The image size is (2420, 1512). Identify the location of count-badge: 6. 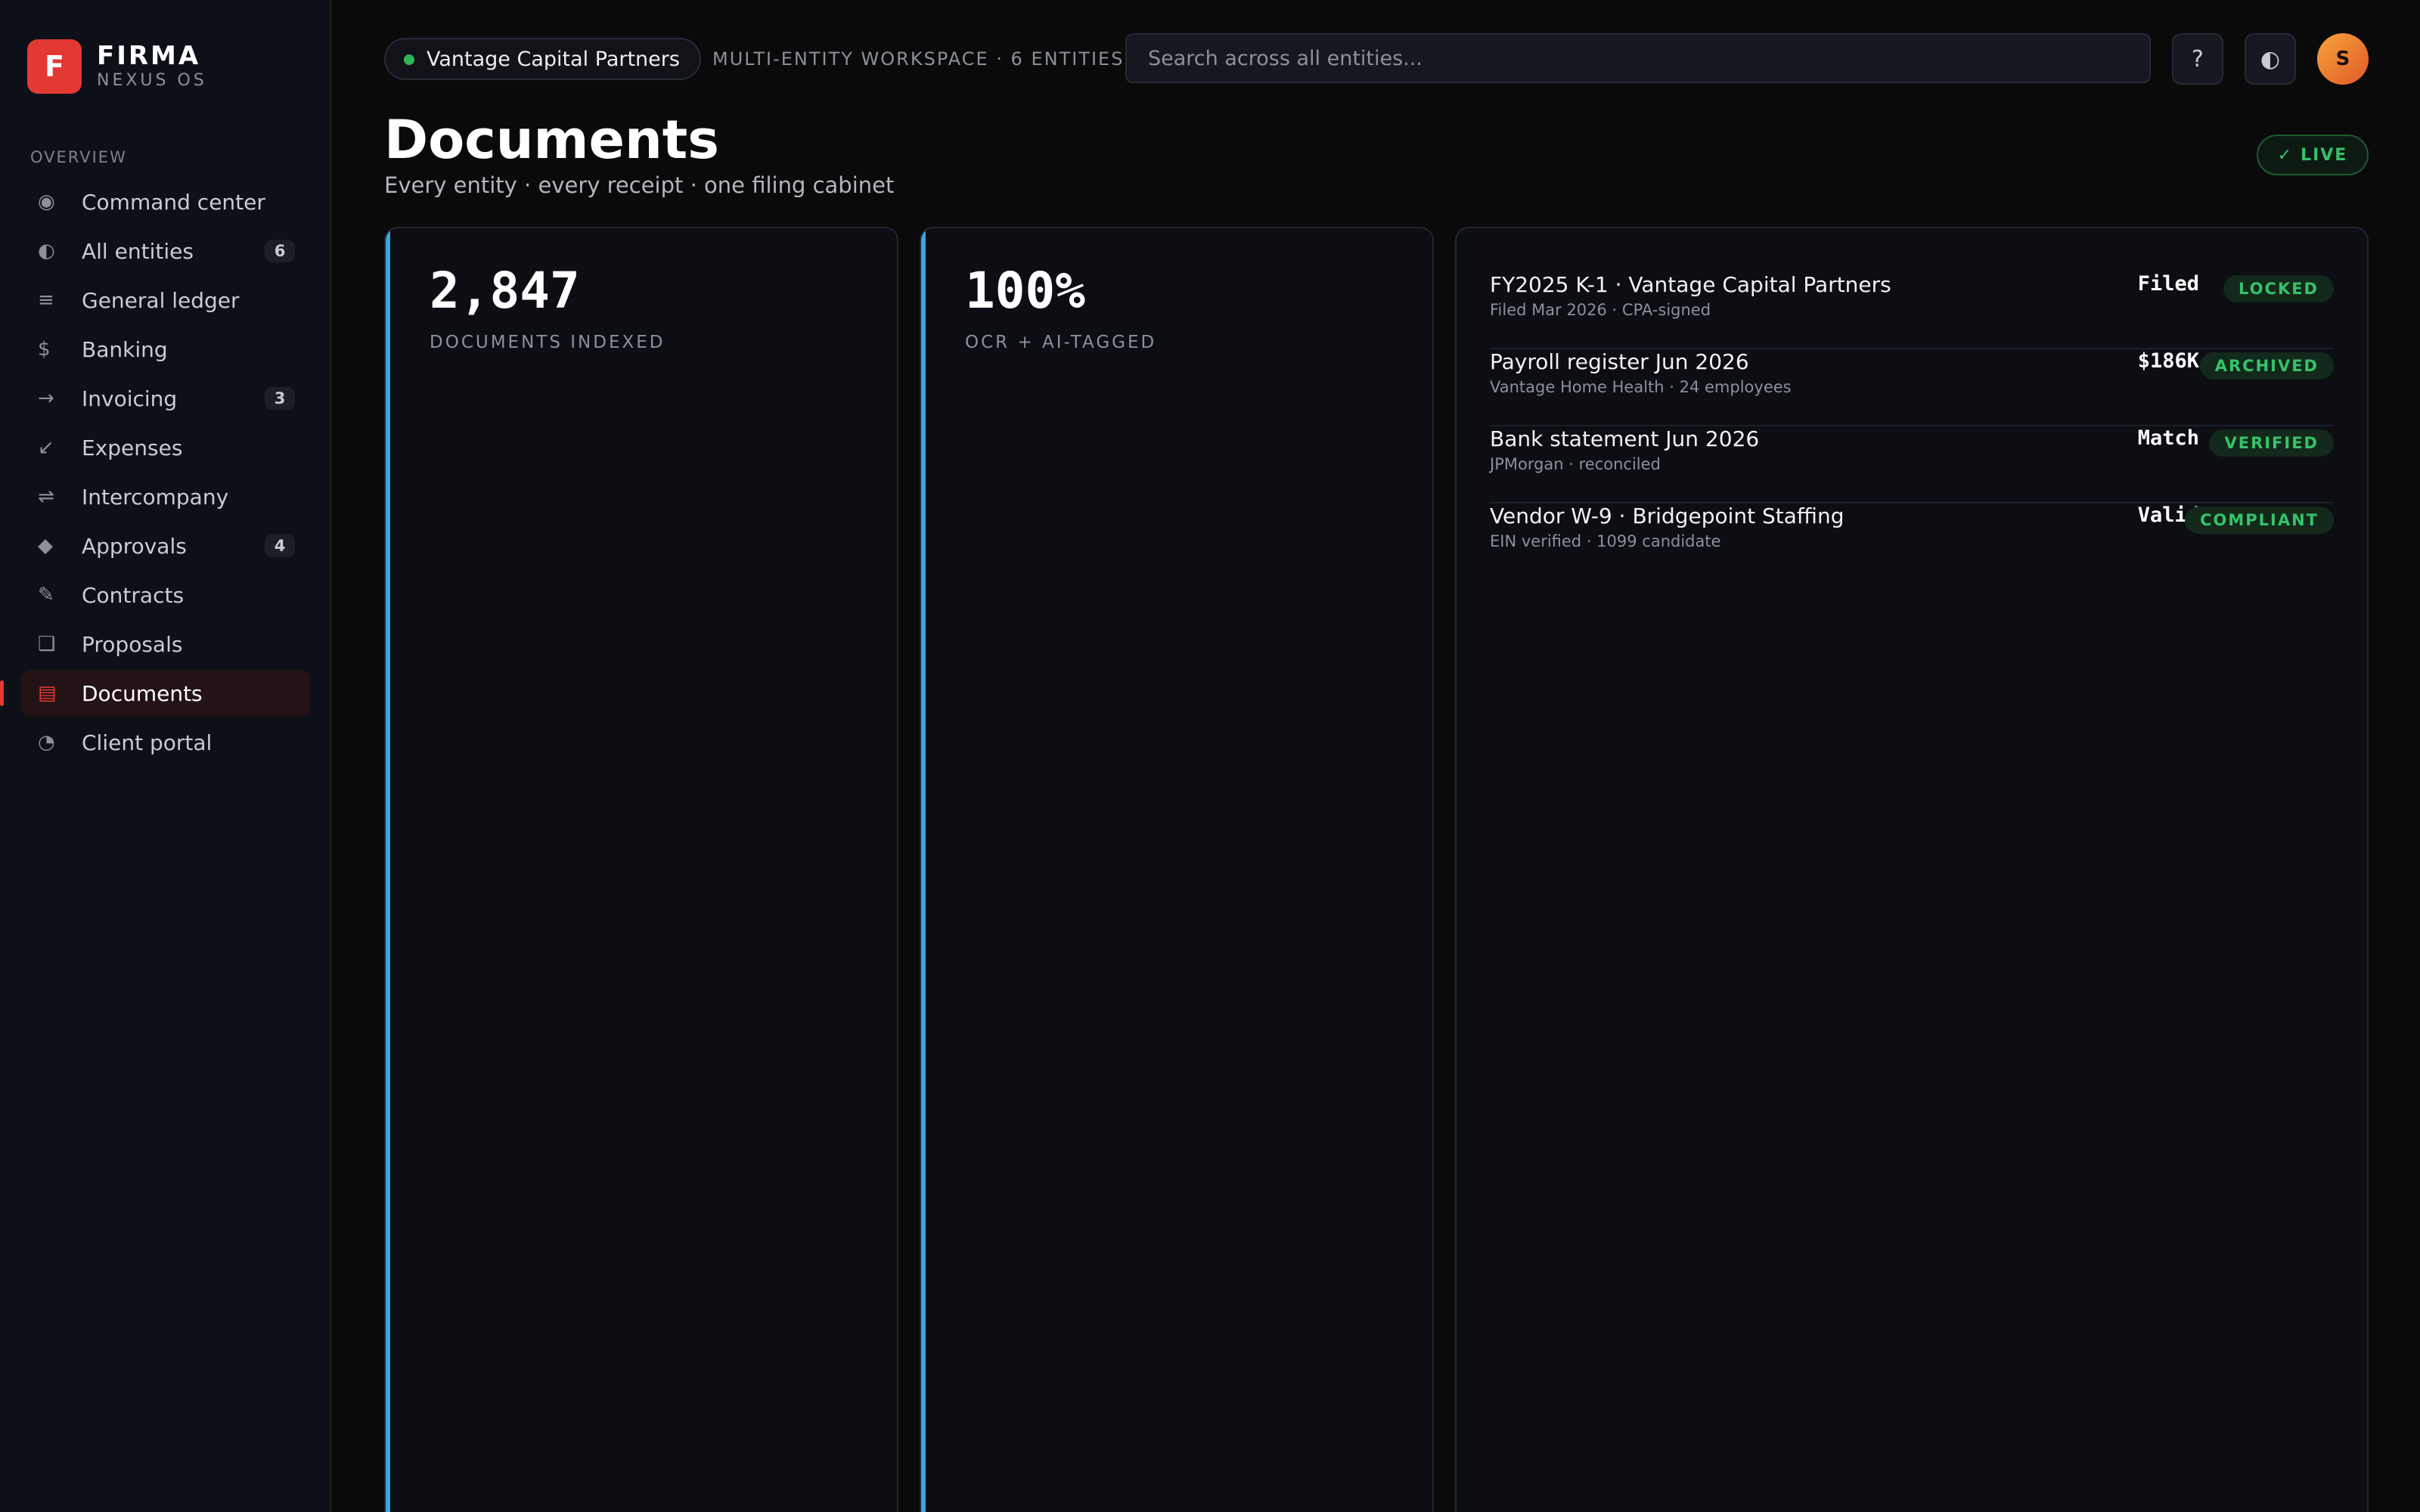
(280, 251).